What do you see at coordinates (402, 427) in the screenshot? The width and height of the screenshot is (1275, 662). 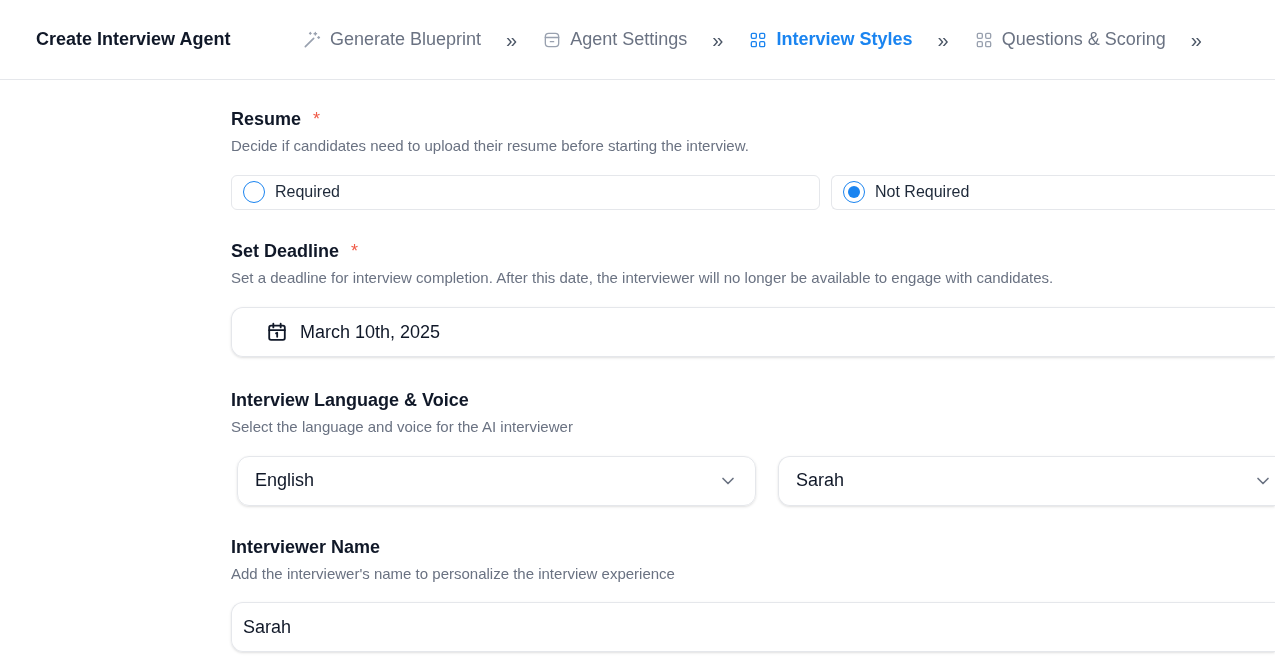 I see `section-description: Select the language and voice for the AI interviewer` at bounding box center [402, 427].